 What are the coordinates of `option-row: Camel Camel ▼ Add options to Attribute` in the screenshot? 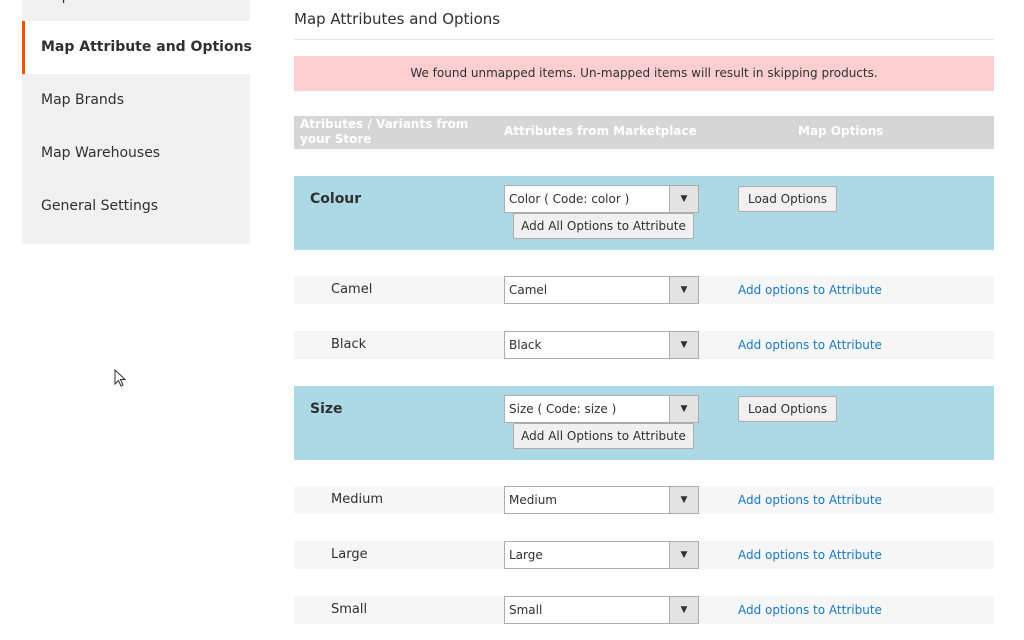 It's located at (644, 290).